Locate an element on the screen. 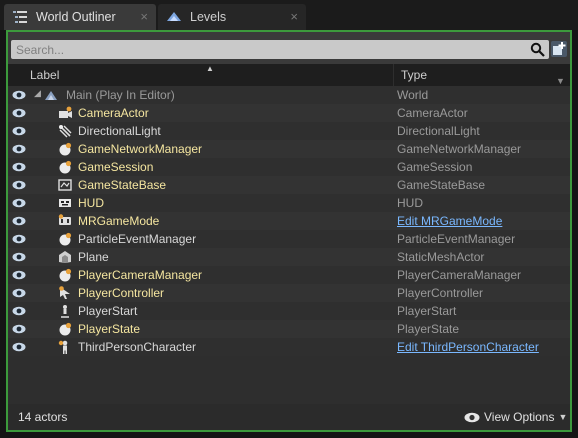 The width and height of the screenshot is (578, 438). eye-icon is located at coordinates (472, 417).